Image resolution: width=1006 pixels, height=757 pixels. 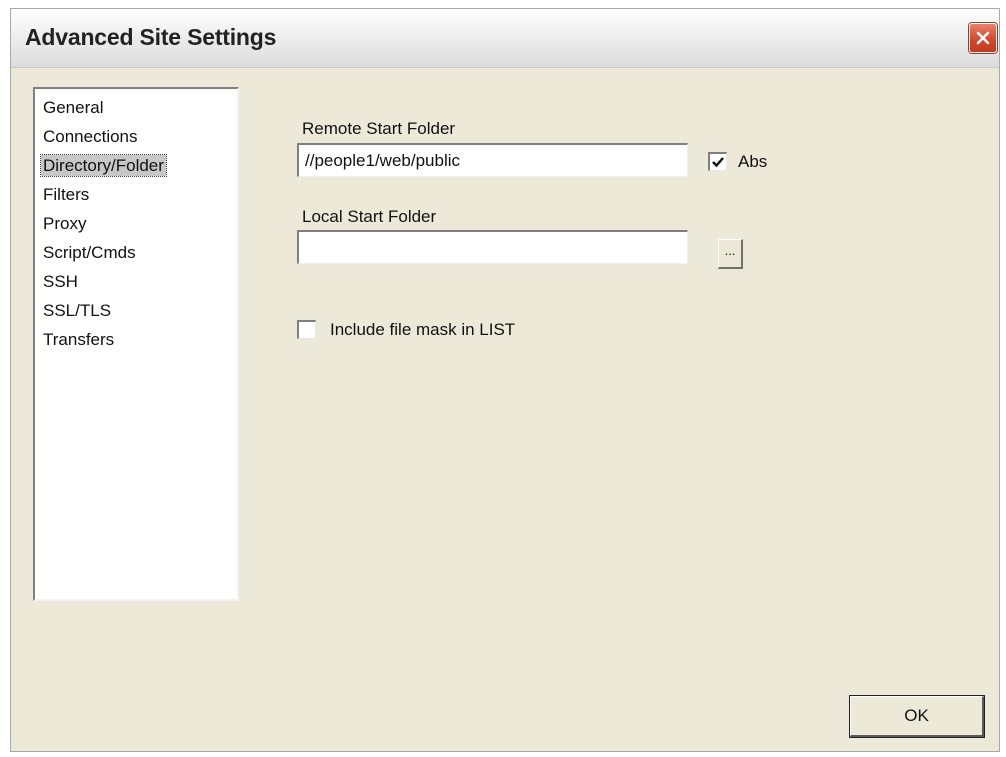 What do you see at coordinates (492, 247) in the screenshot?
I see `local-start-folder-input` at bounding box center [492, 247].